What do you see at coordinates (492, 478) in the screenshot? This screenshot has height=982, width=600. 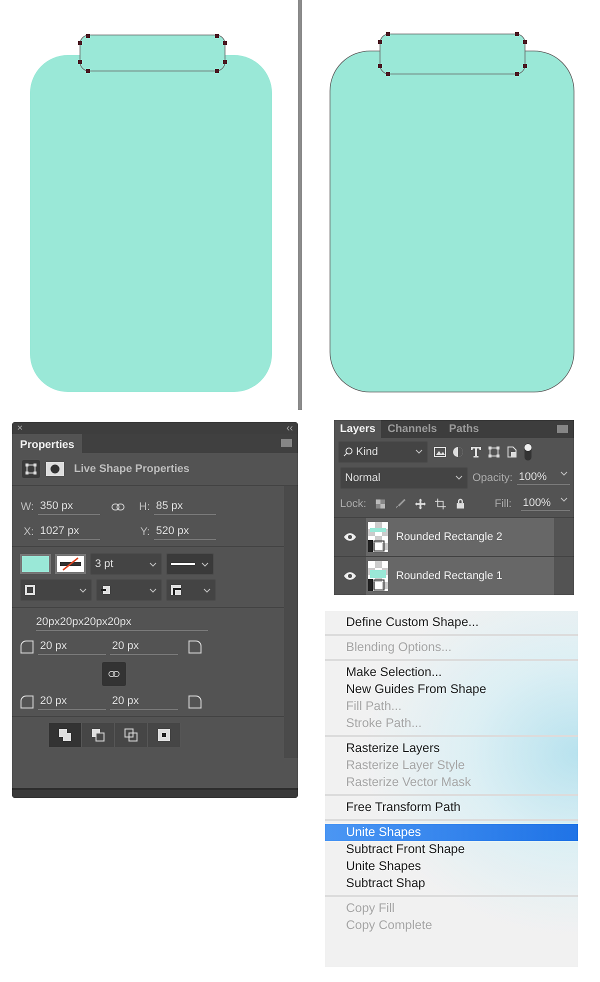 I see `opacity-label: Opacity:` at bounding box center [492, 478].